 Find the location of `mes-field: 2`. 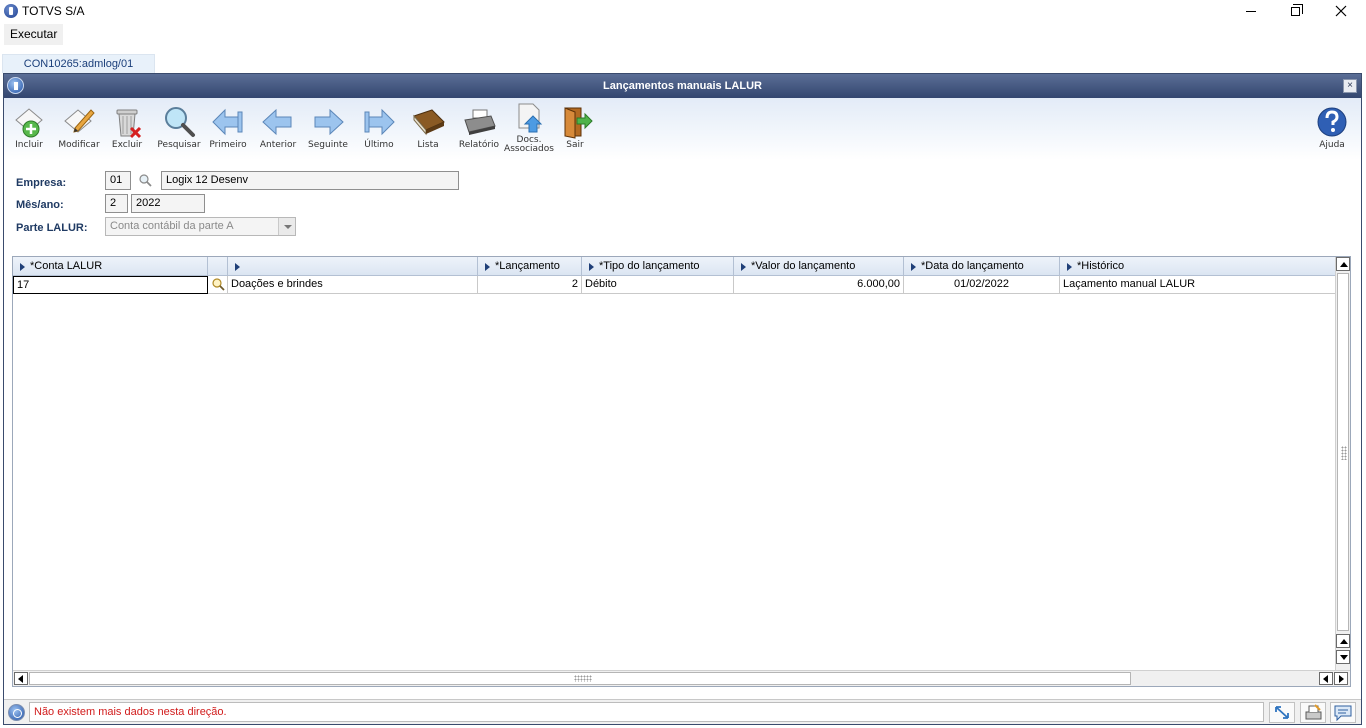

mes-field: 2 is located at coordinates (116, 203).